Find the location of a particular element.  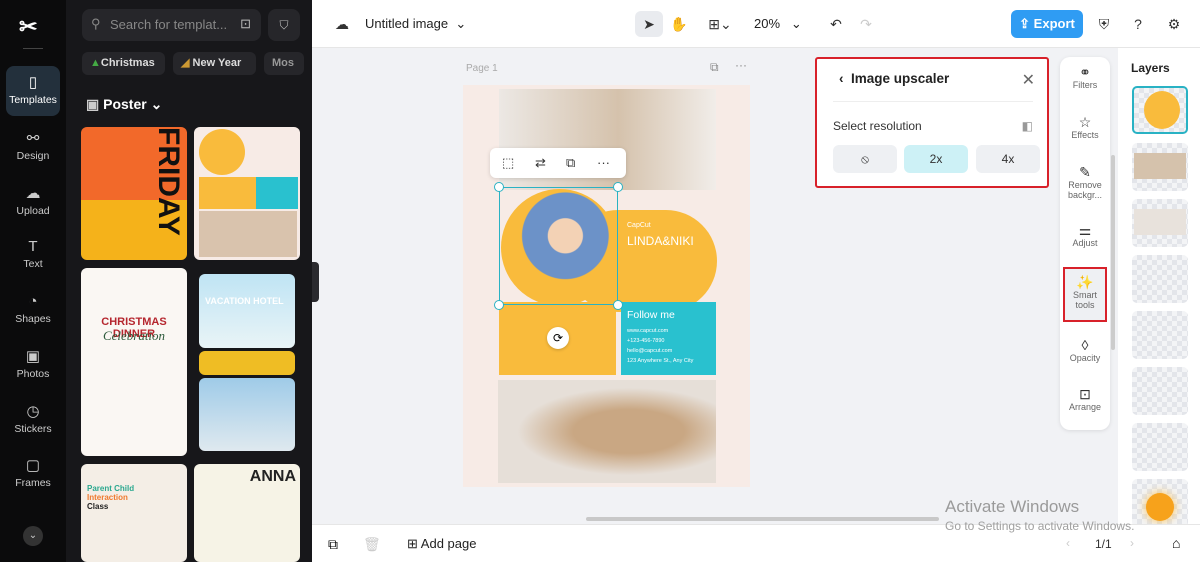

redo-icon: ↷ is located at coordinates (866, 24).